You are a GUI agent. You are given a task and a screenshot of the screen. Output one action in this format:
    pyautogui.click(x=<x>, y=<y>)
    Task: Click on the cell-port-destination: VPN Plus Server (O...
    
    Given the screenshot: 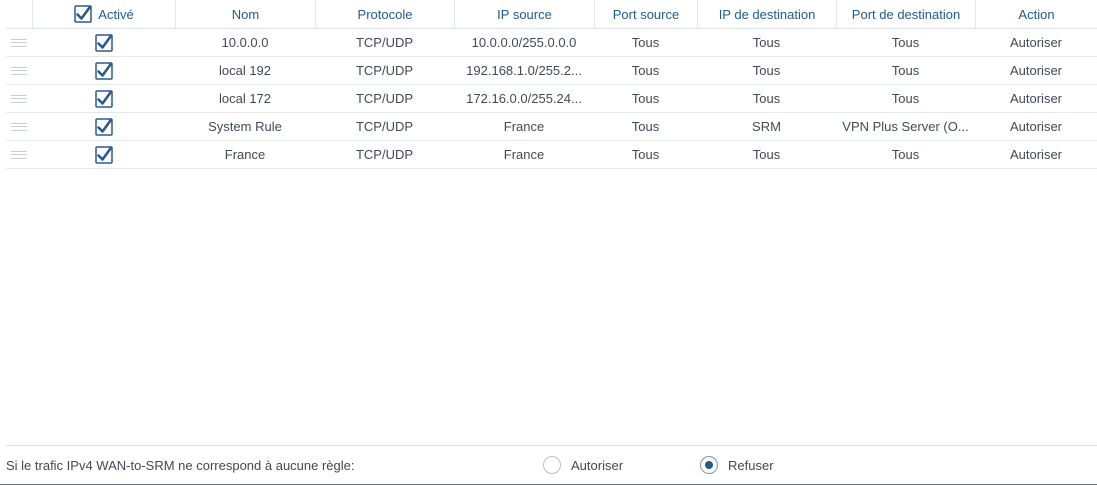 What is the action you would take?
    pyautogui.click(x=905, y=126)
    